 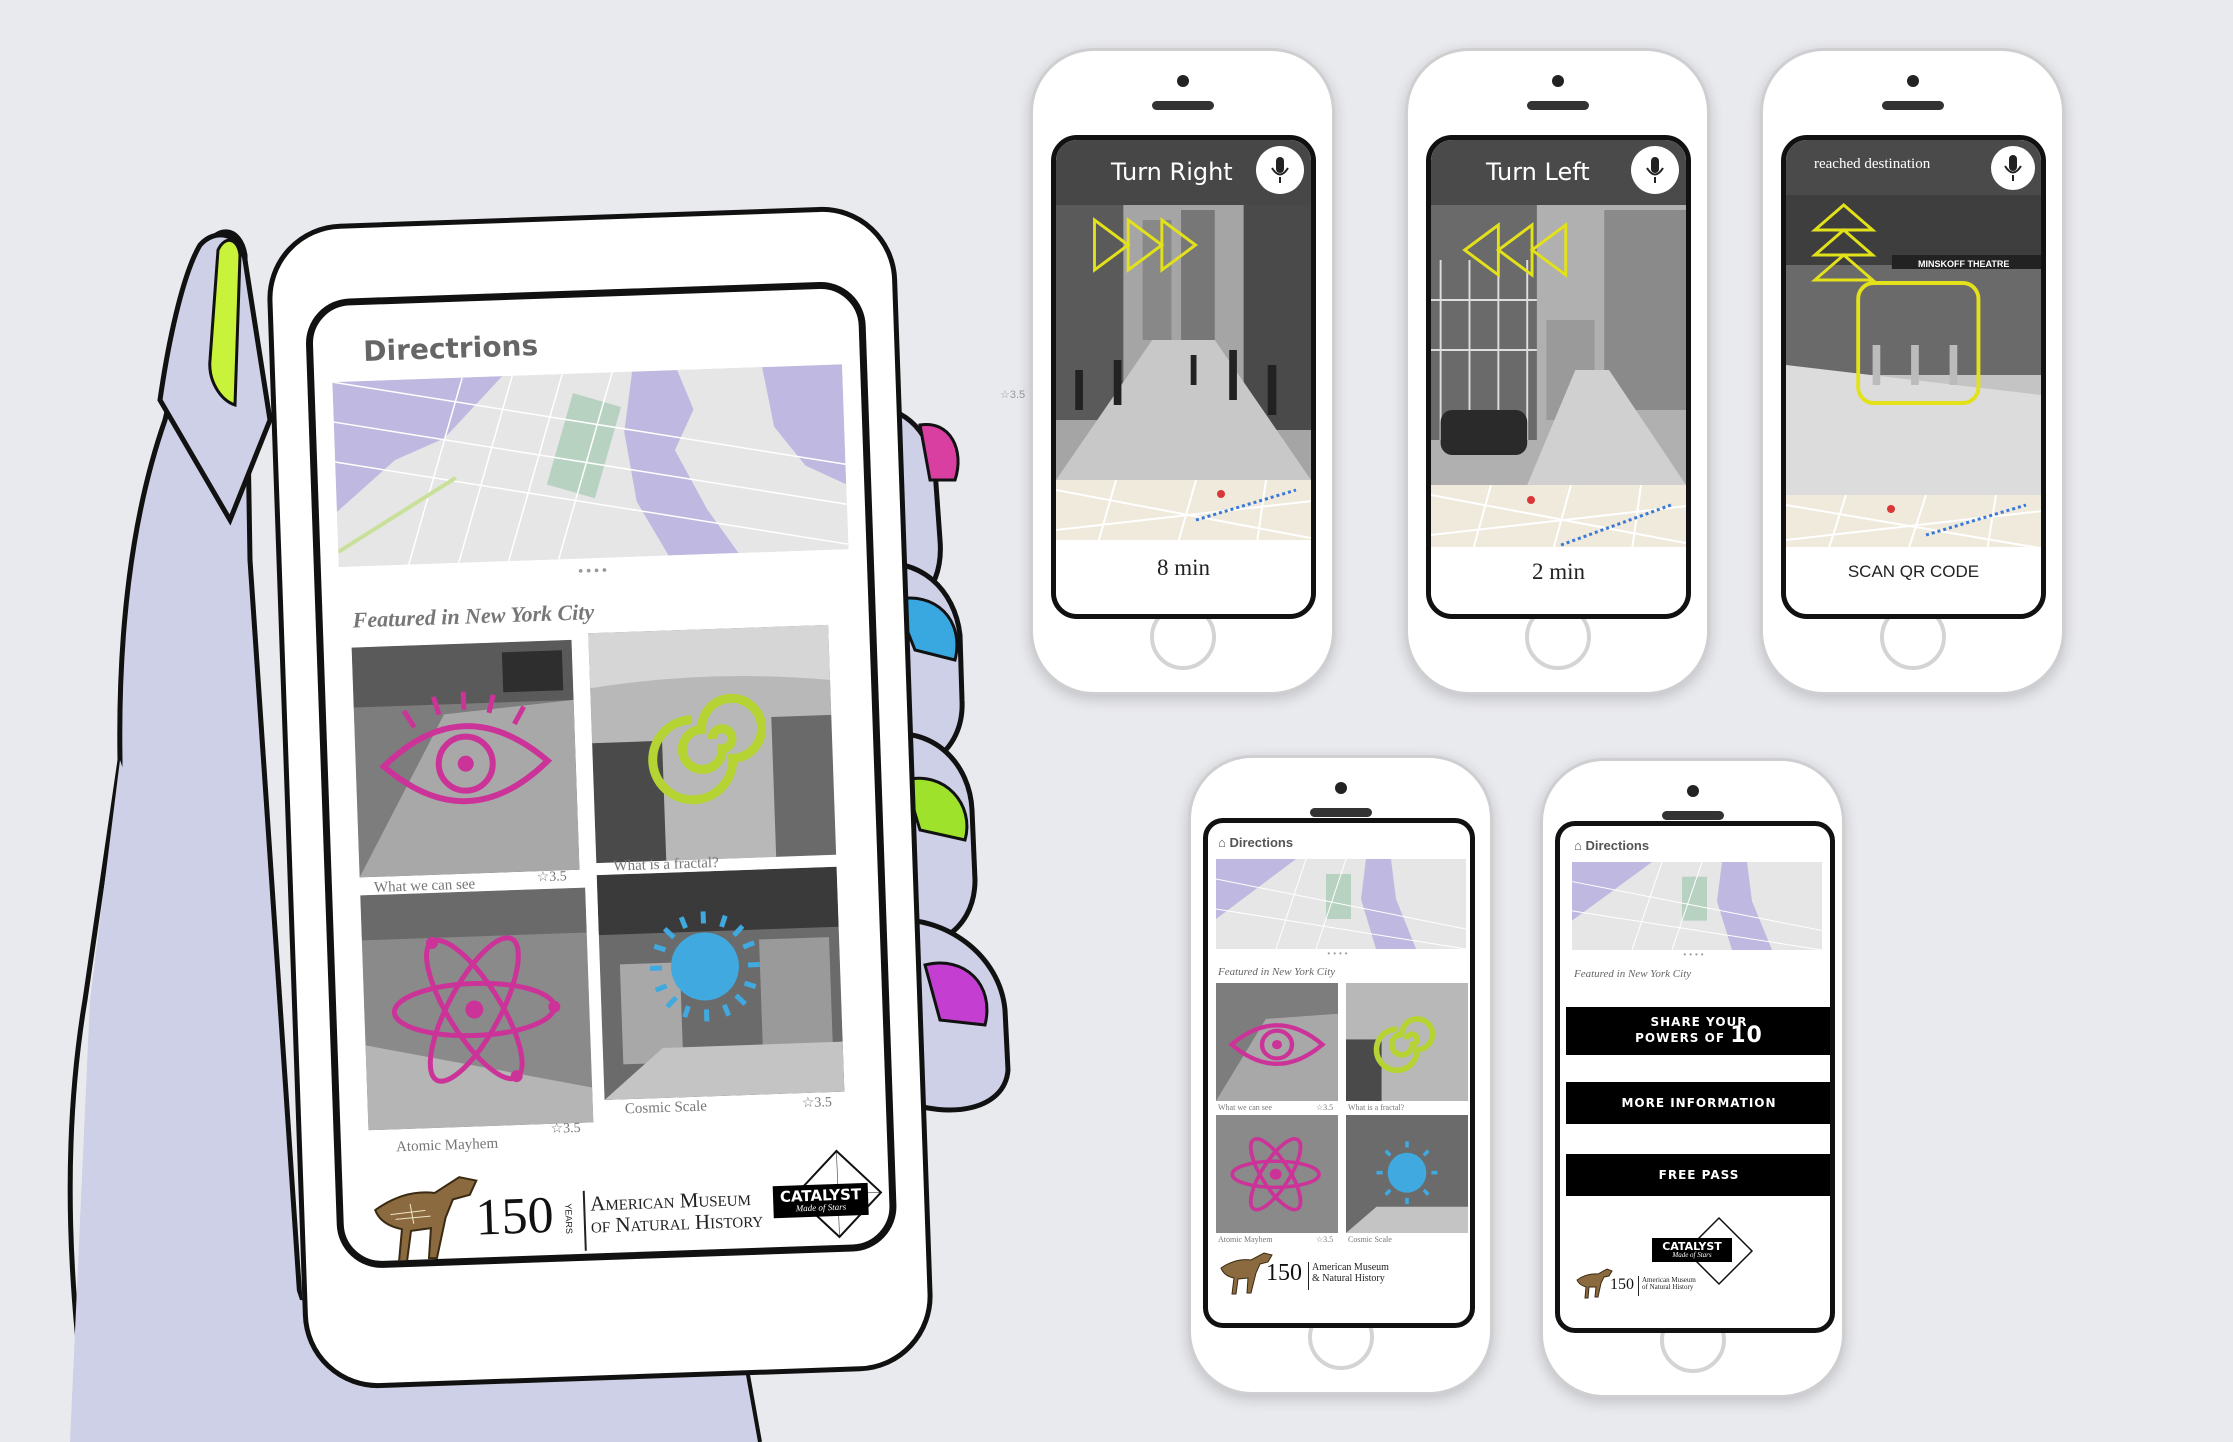 I want to click on more-information-button: MORE INFORMATION, so click(x=1698, y=1103).